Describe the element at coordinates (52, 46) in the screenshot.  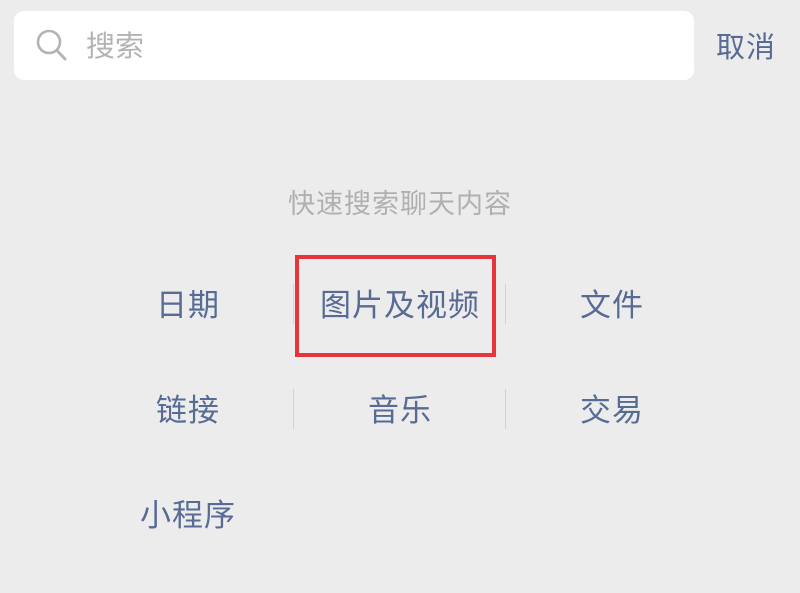
I see `search-icon` at that location.